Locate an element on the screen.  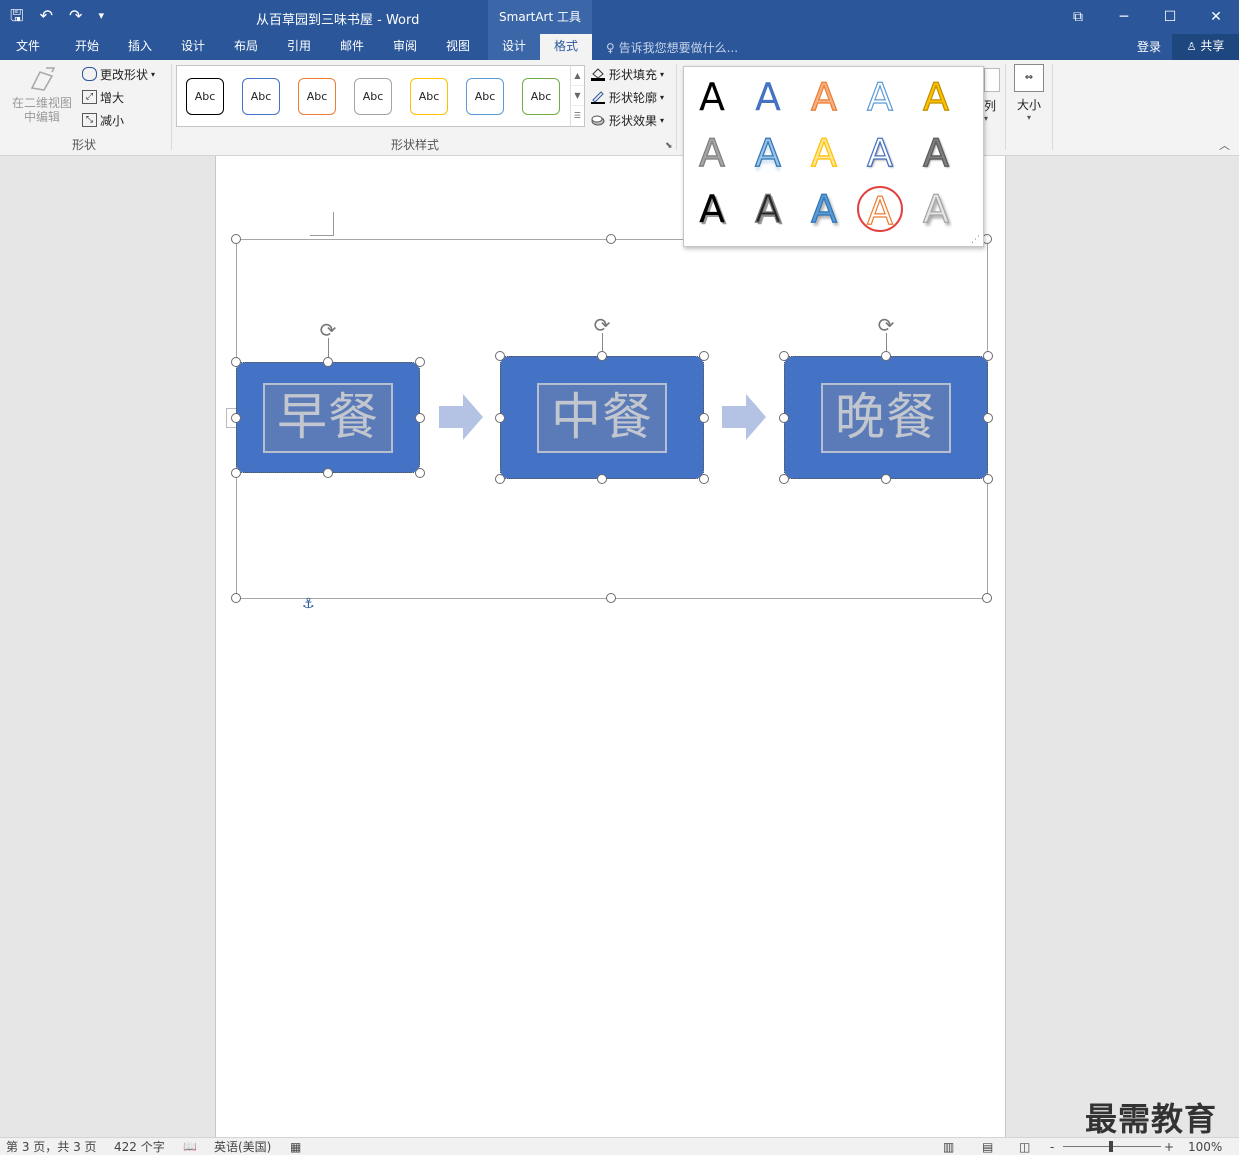
tab-layout: 布局 is located at coordinates (246, 47).